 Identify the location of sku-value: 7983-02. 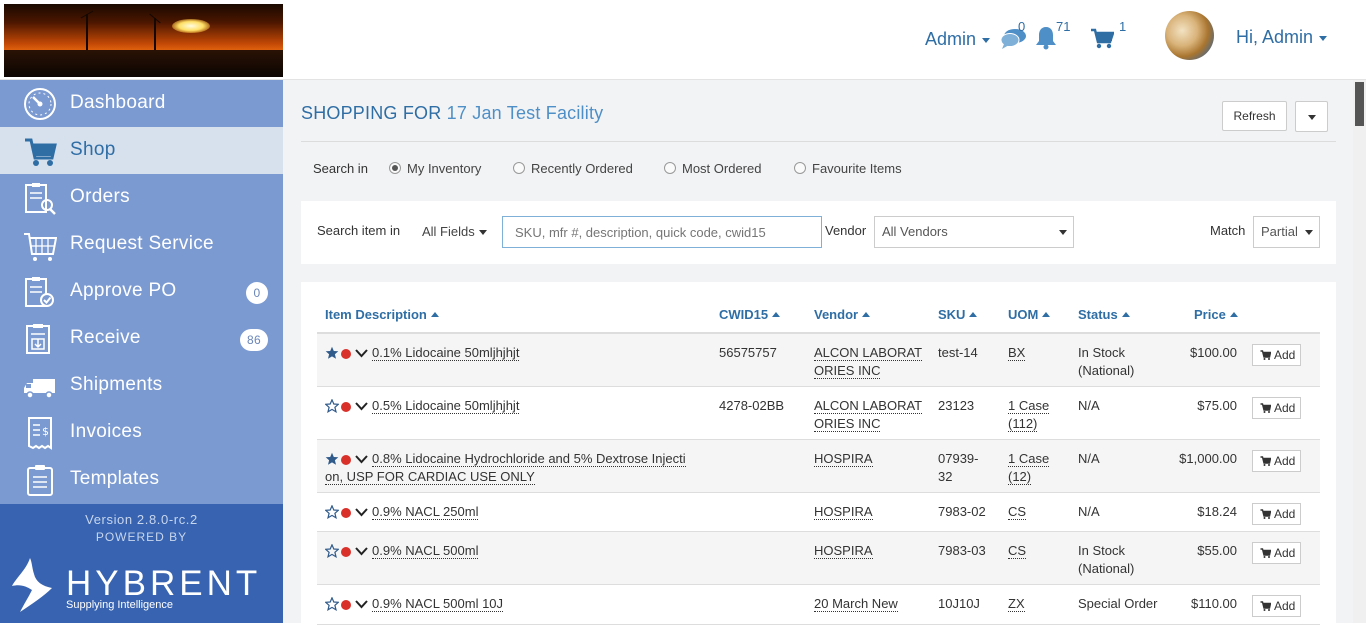
(962, 511).